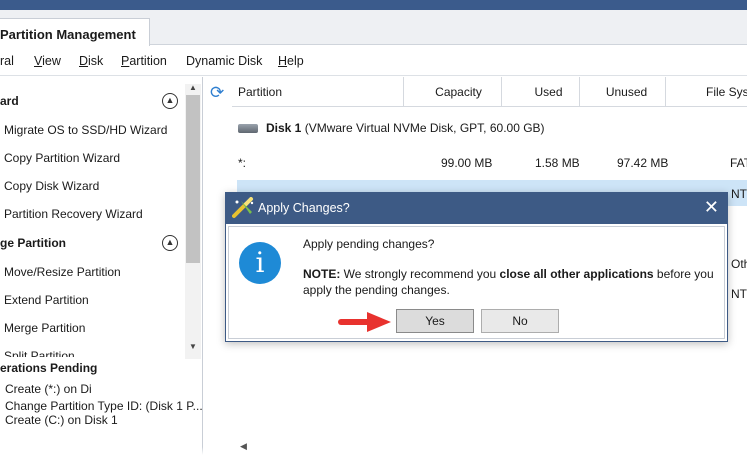  I want to click on close-icon: ✕, so click(711, 207).